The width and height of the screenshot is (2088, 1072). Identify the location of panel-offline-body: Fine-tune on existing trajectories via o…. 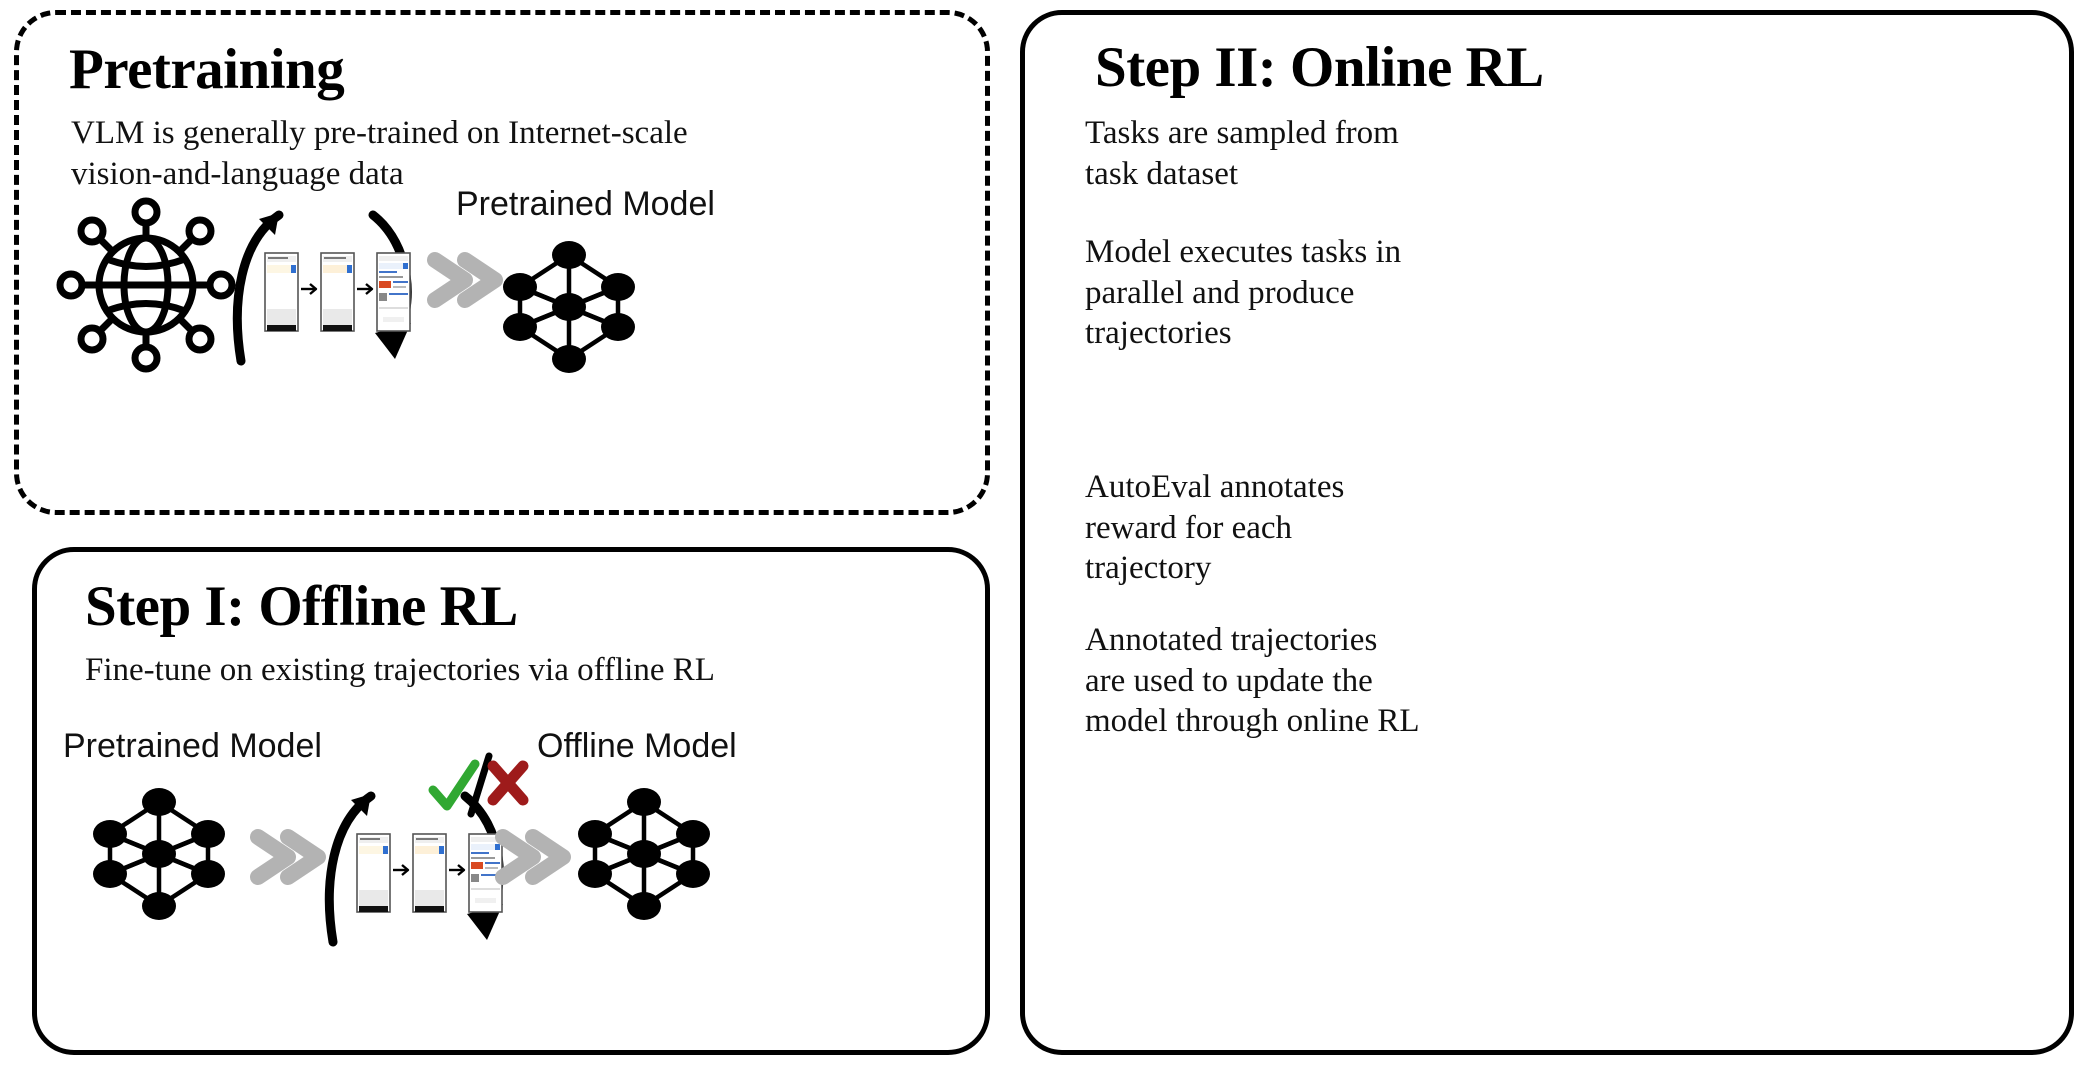
(400, 670).